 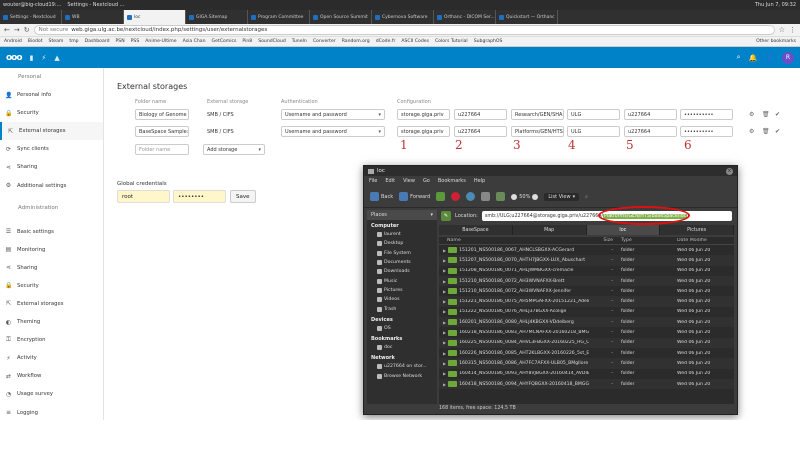 I want to click on bookmark-item: Android, so click(x=13, y=41).